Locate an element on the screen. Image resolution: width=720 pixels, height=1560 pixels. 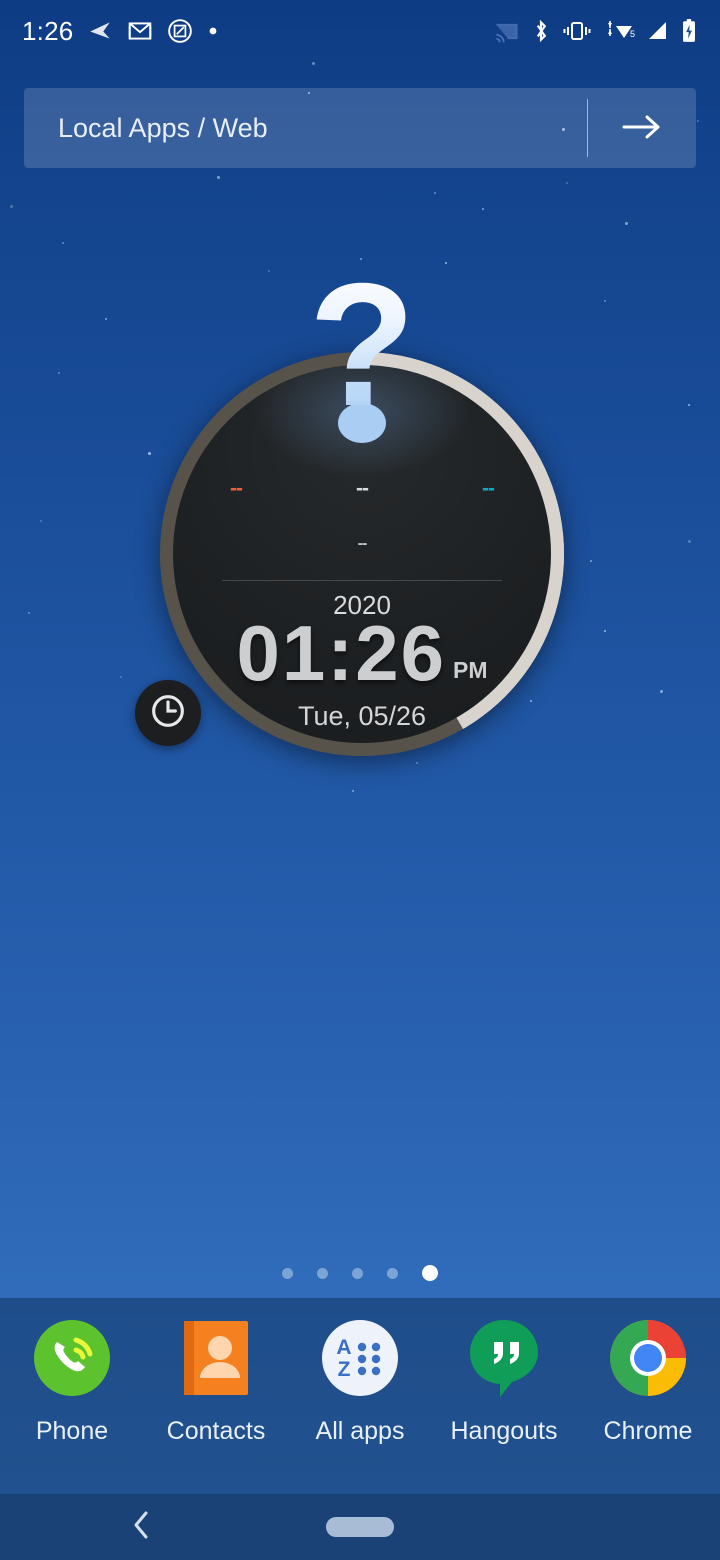
dot-icon is located at coordinates (213, 31).